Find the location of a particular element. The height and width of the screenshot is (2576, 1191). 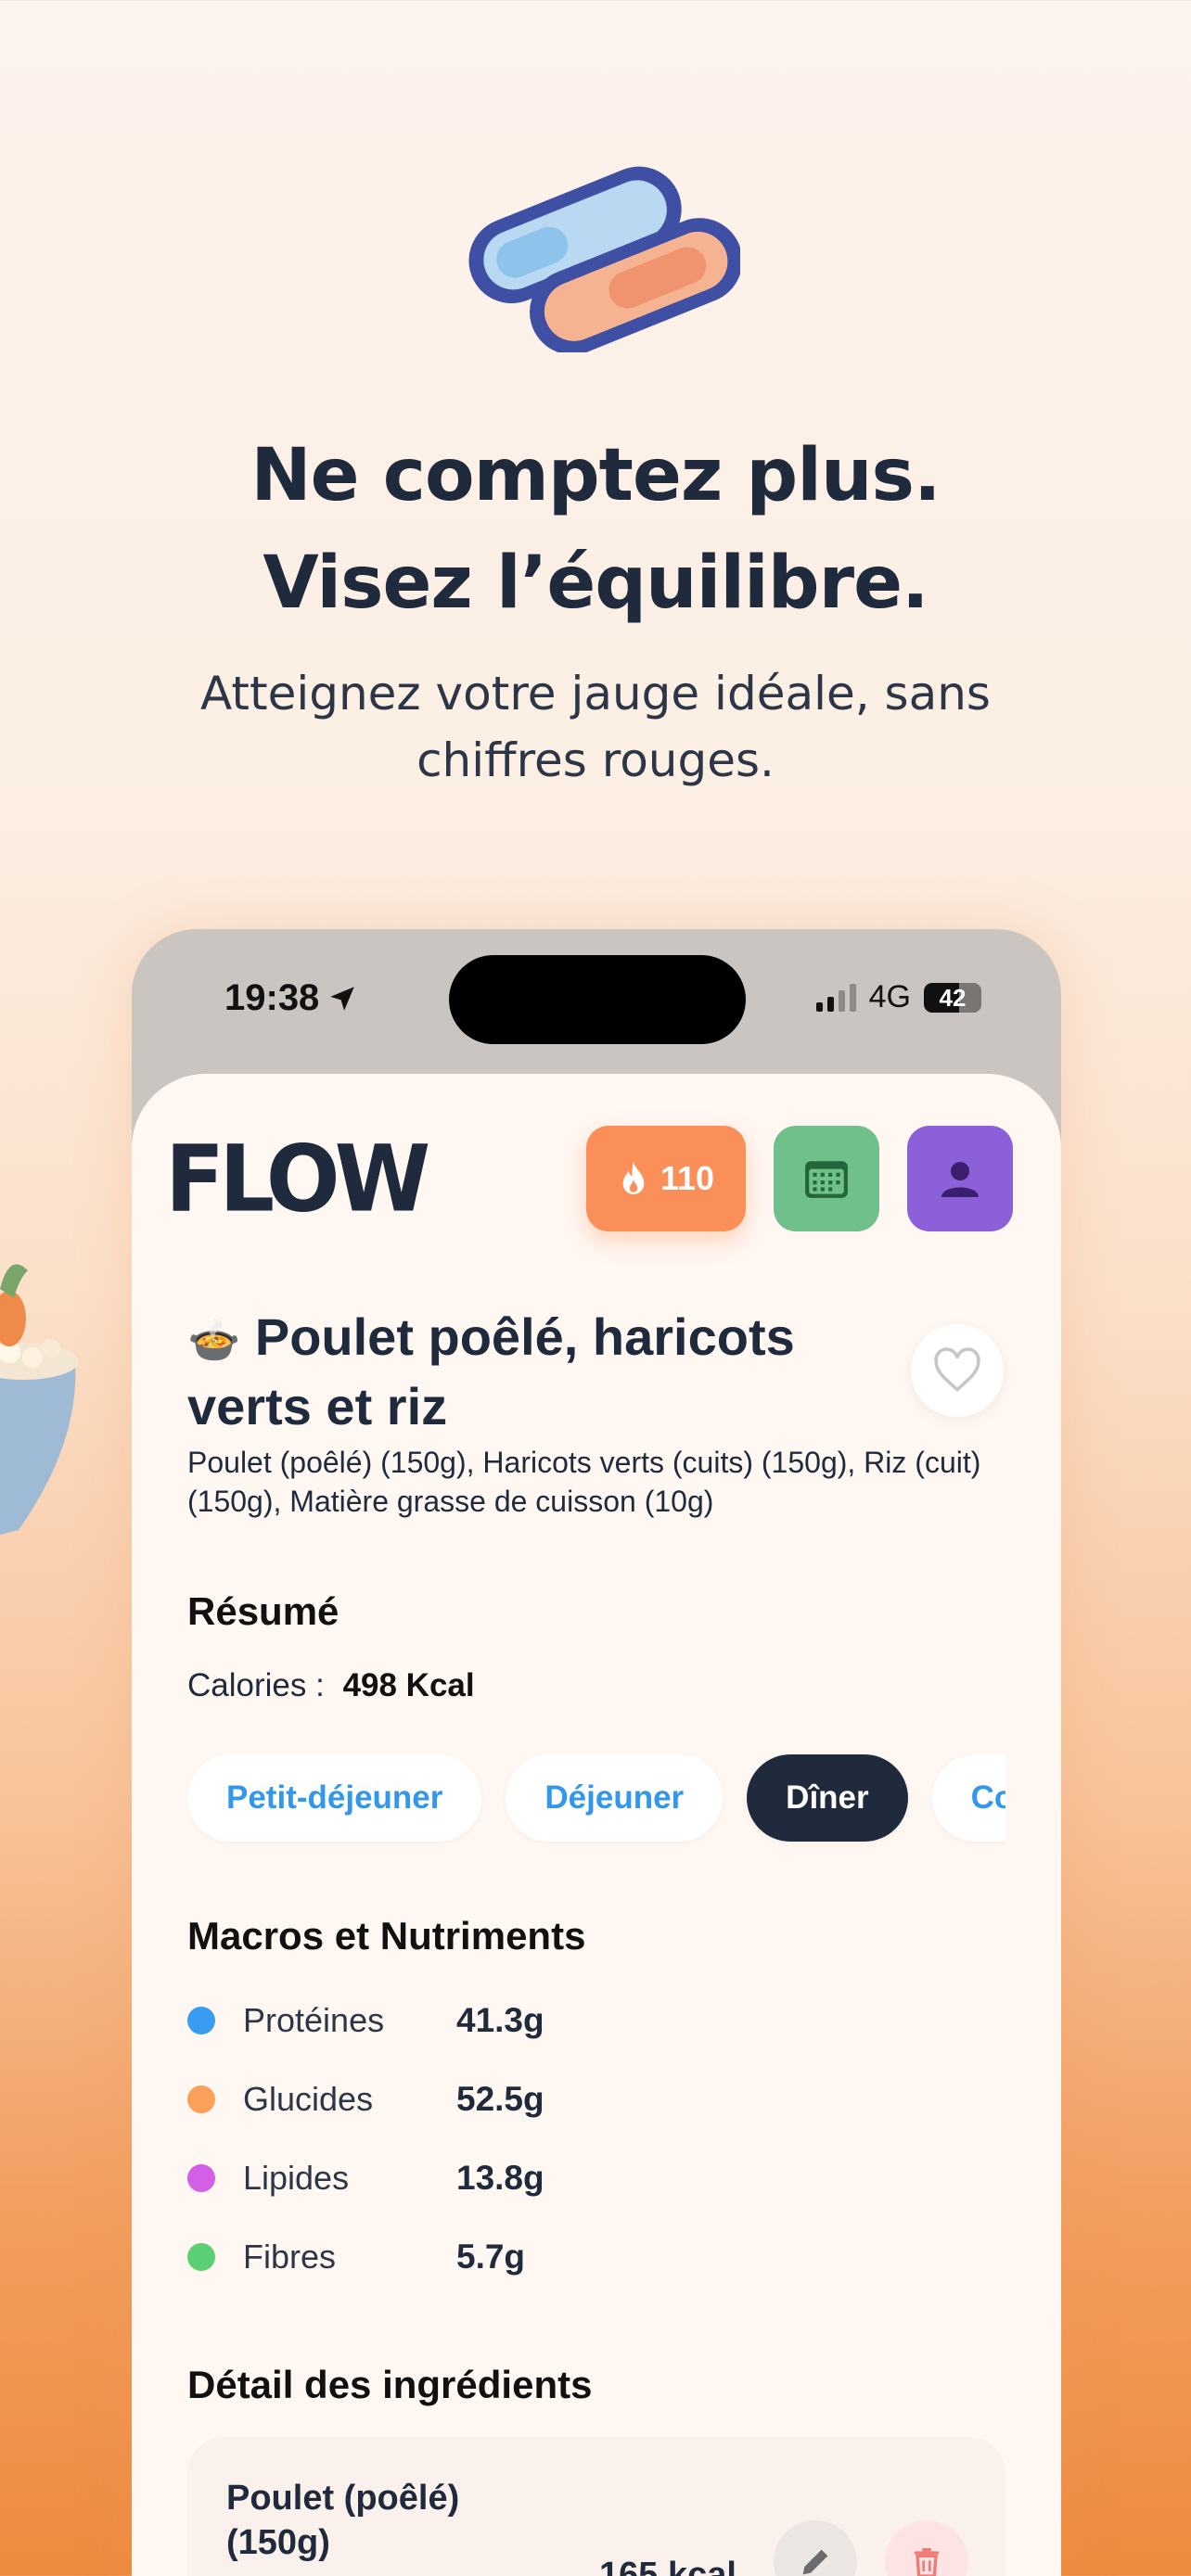

battery-icon: 42 is located at coordinates (952, 997).